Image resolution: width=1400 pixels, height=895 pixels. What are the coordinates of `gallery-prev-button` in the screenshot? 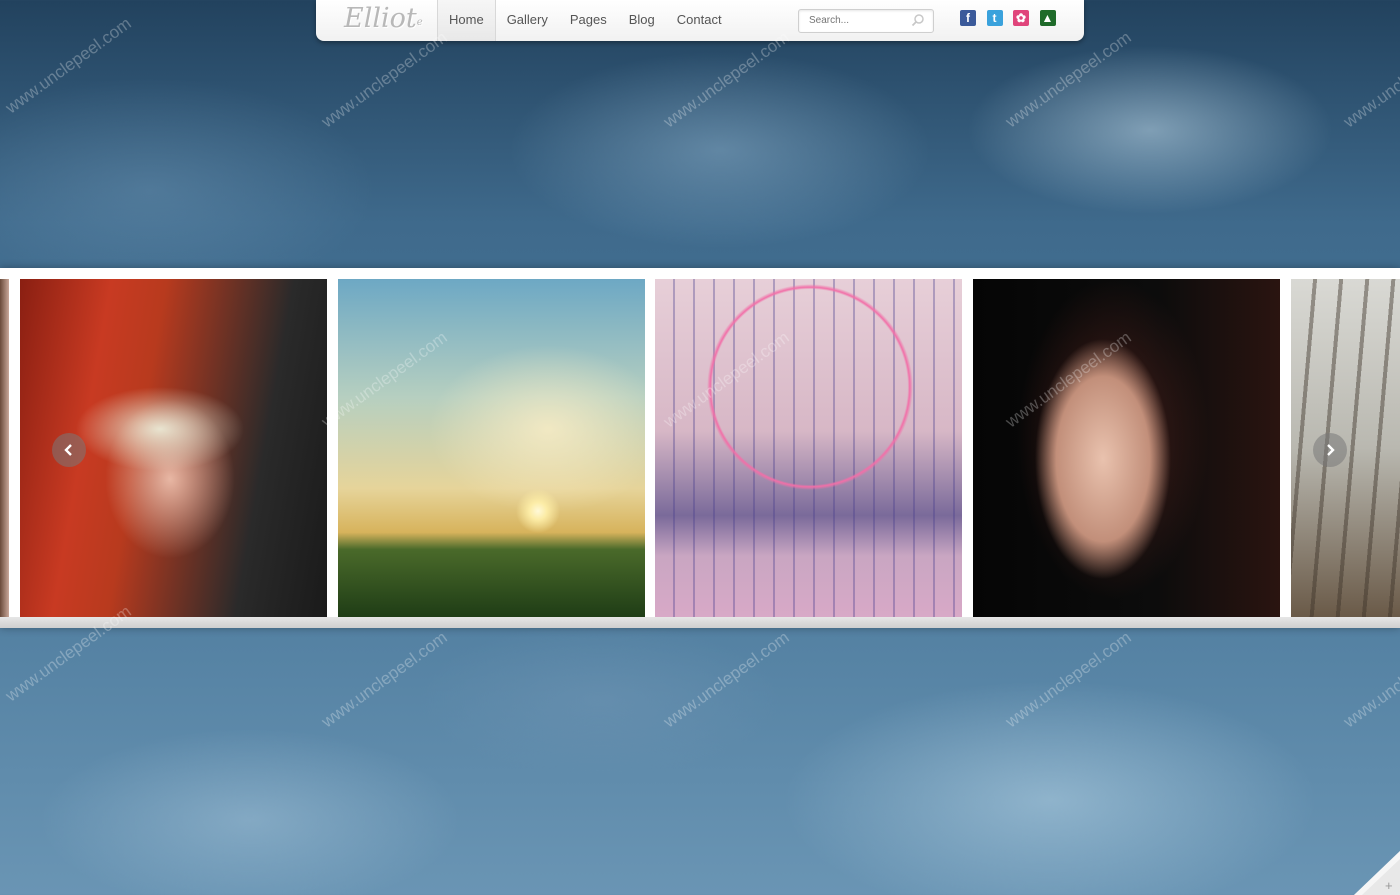 It's located at (69, 450).